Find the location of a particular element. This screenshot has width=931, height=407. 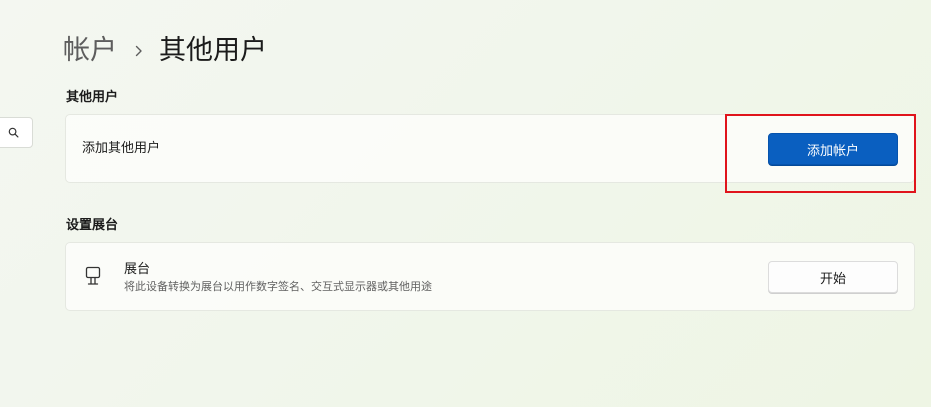

kiosk-icon is located at coordinates (93, 275).